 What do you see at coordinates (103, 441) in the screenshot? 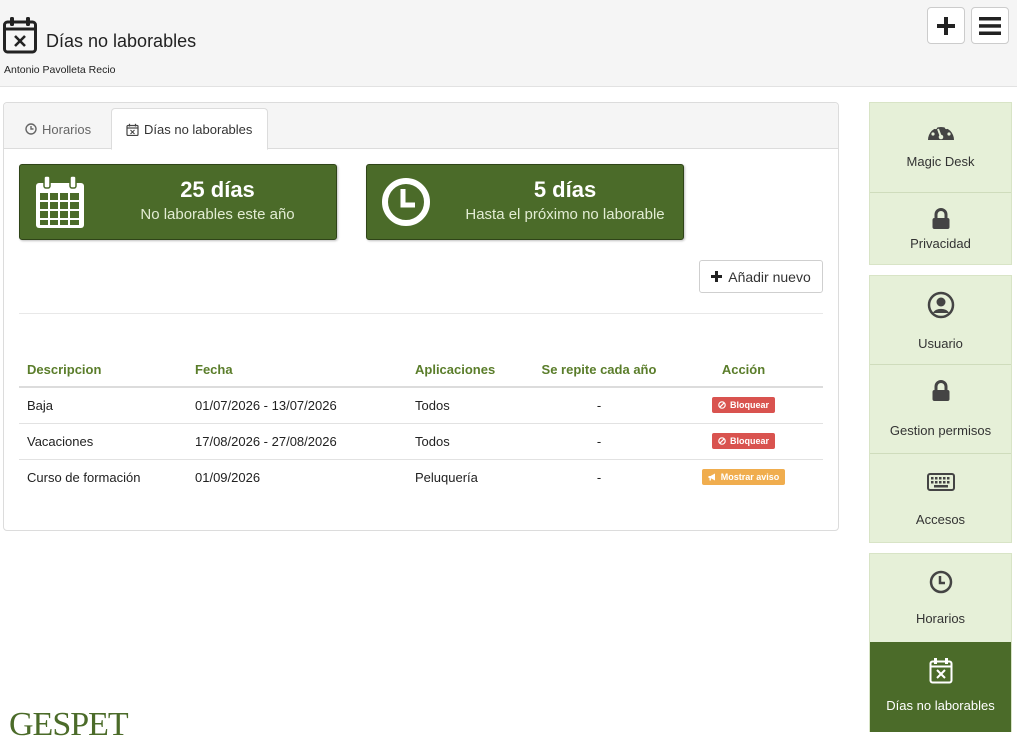
I see `cell-descripcion: Vacaciones` at bounding box center [103, 441].